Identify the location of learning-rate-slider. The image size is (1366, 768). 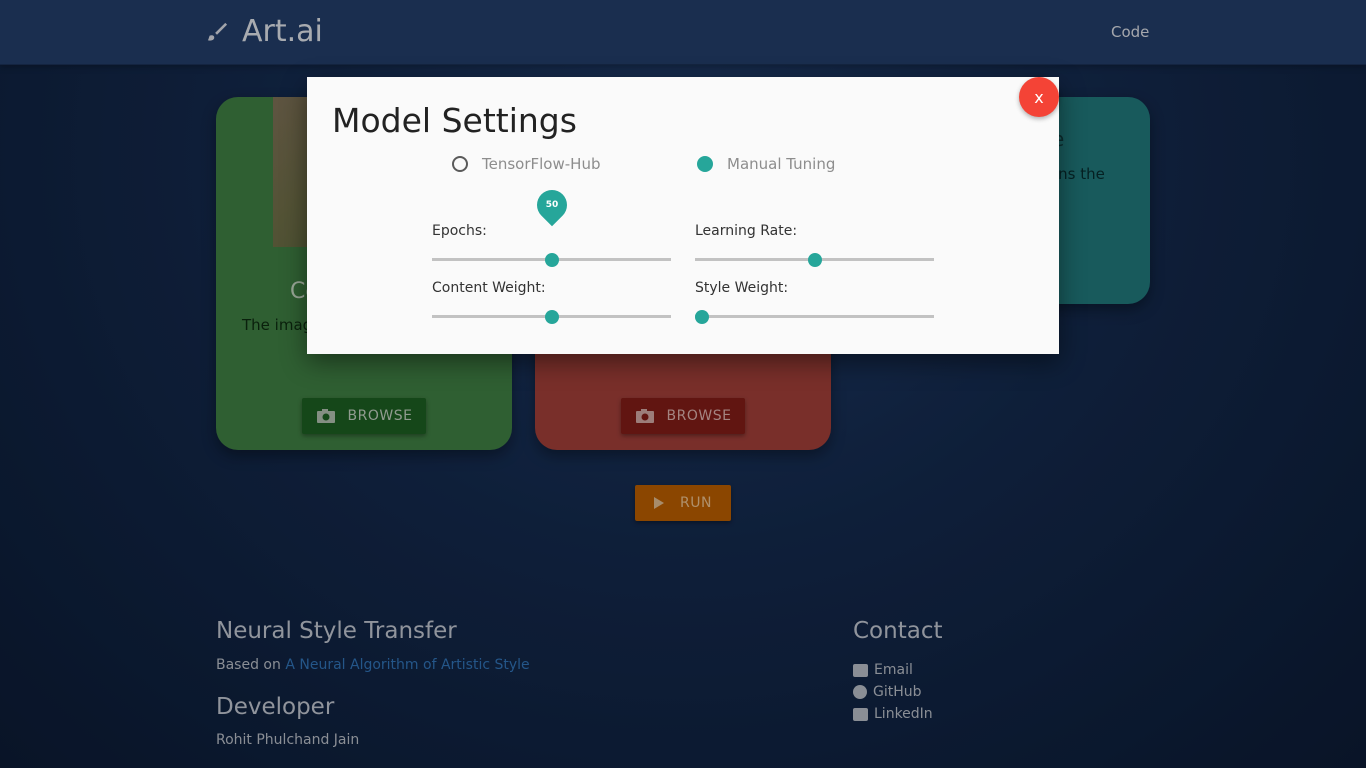
(814, 259).